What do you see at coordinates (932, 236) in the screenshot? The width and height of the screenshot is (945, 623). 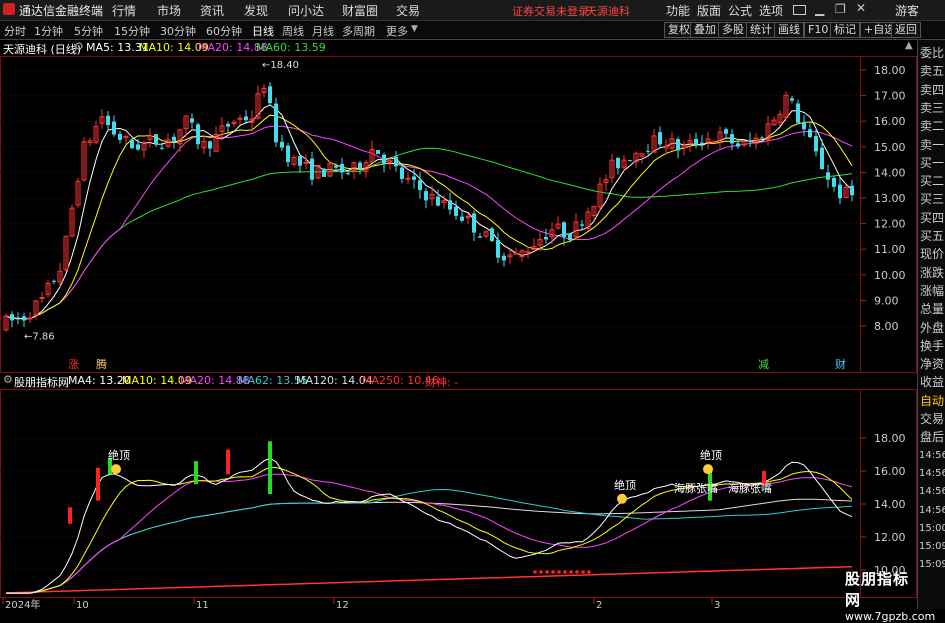 I see `side-panel-item: 买五` at bounding box center [932, 236].